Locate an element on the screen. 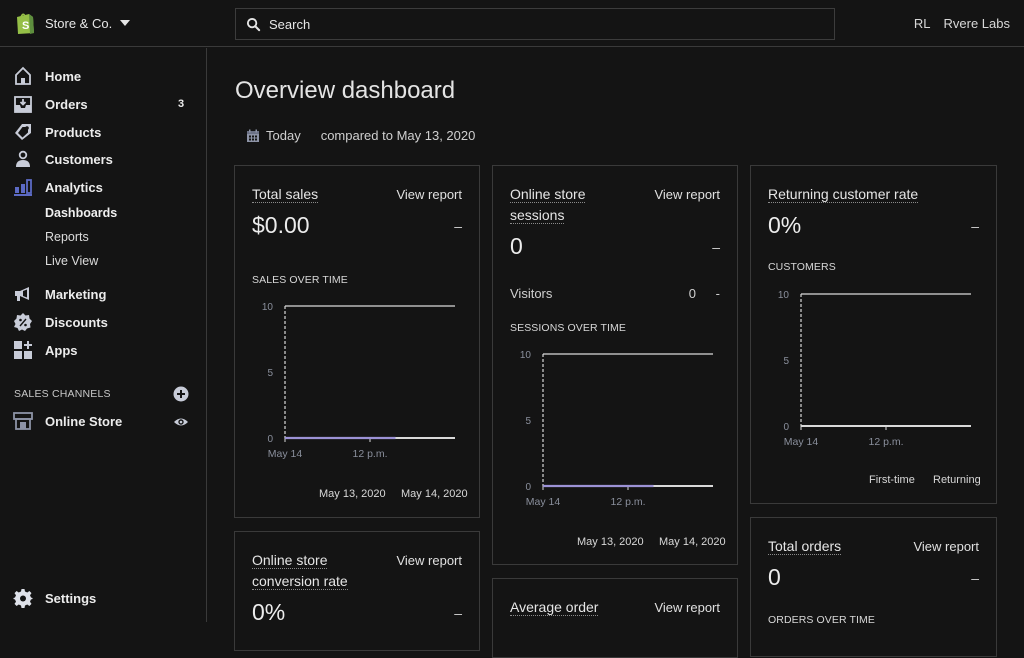 This screenshot has width=1024, height=658. card-title: Average order is located at coordinates (554, 607).